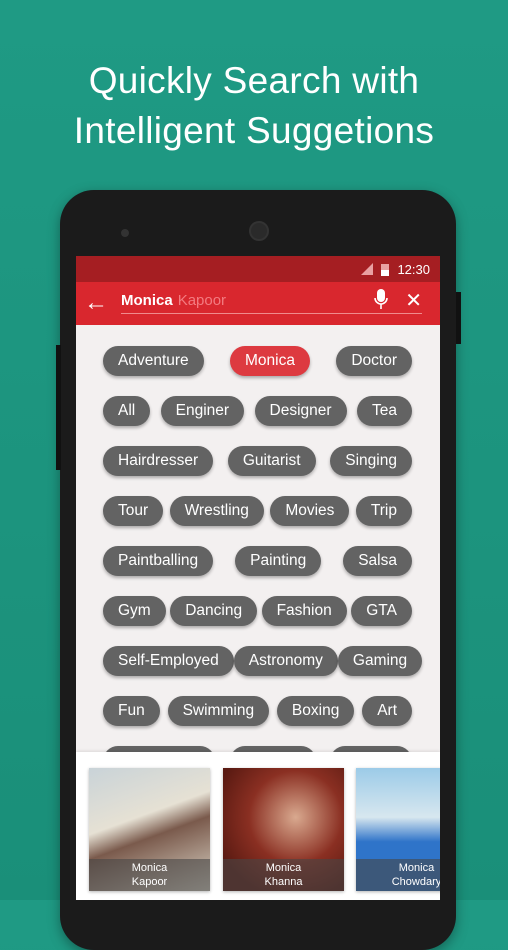 The height and width of the screenshot is (950, 508). I want to click on tag-chip: Swimming, so click(218, 711).